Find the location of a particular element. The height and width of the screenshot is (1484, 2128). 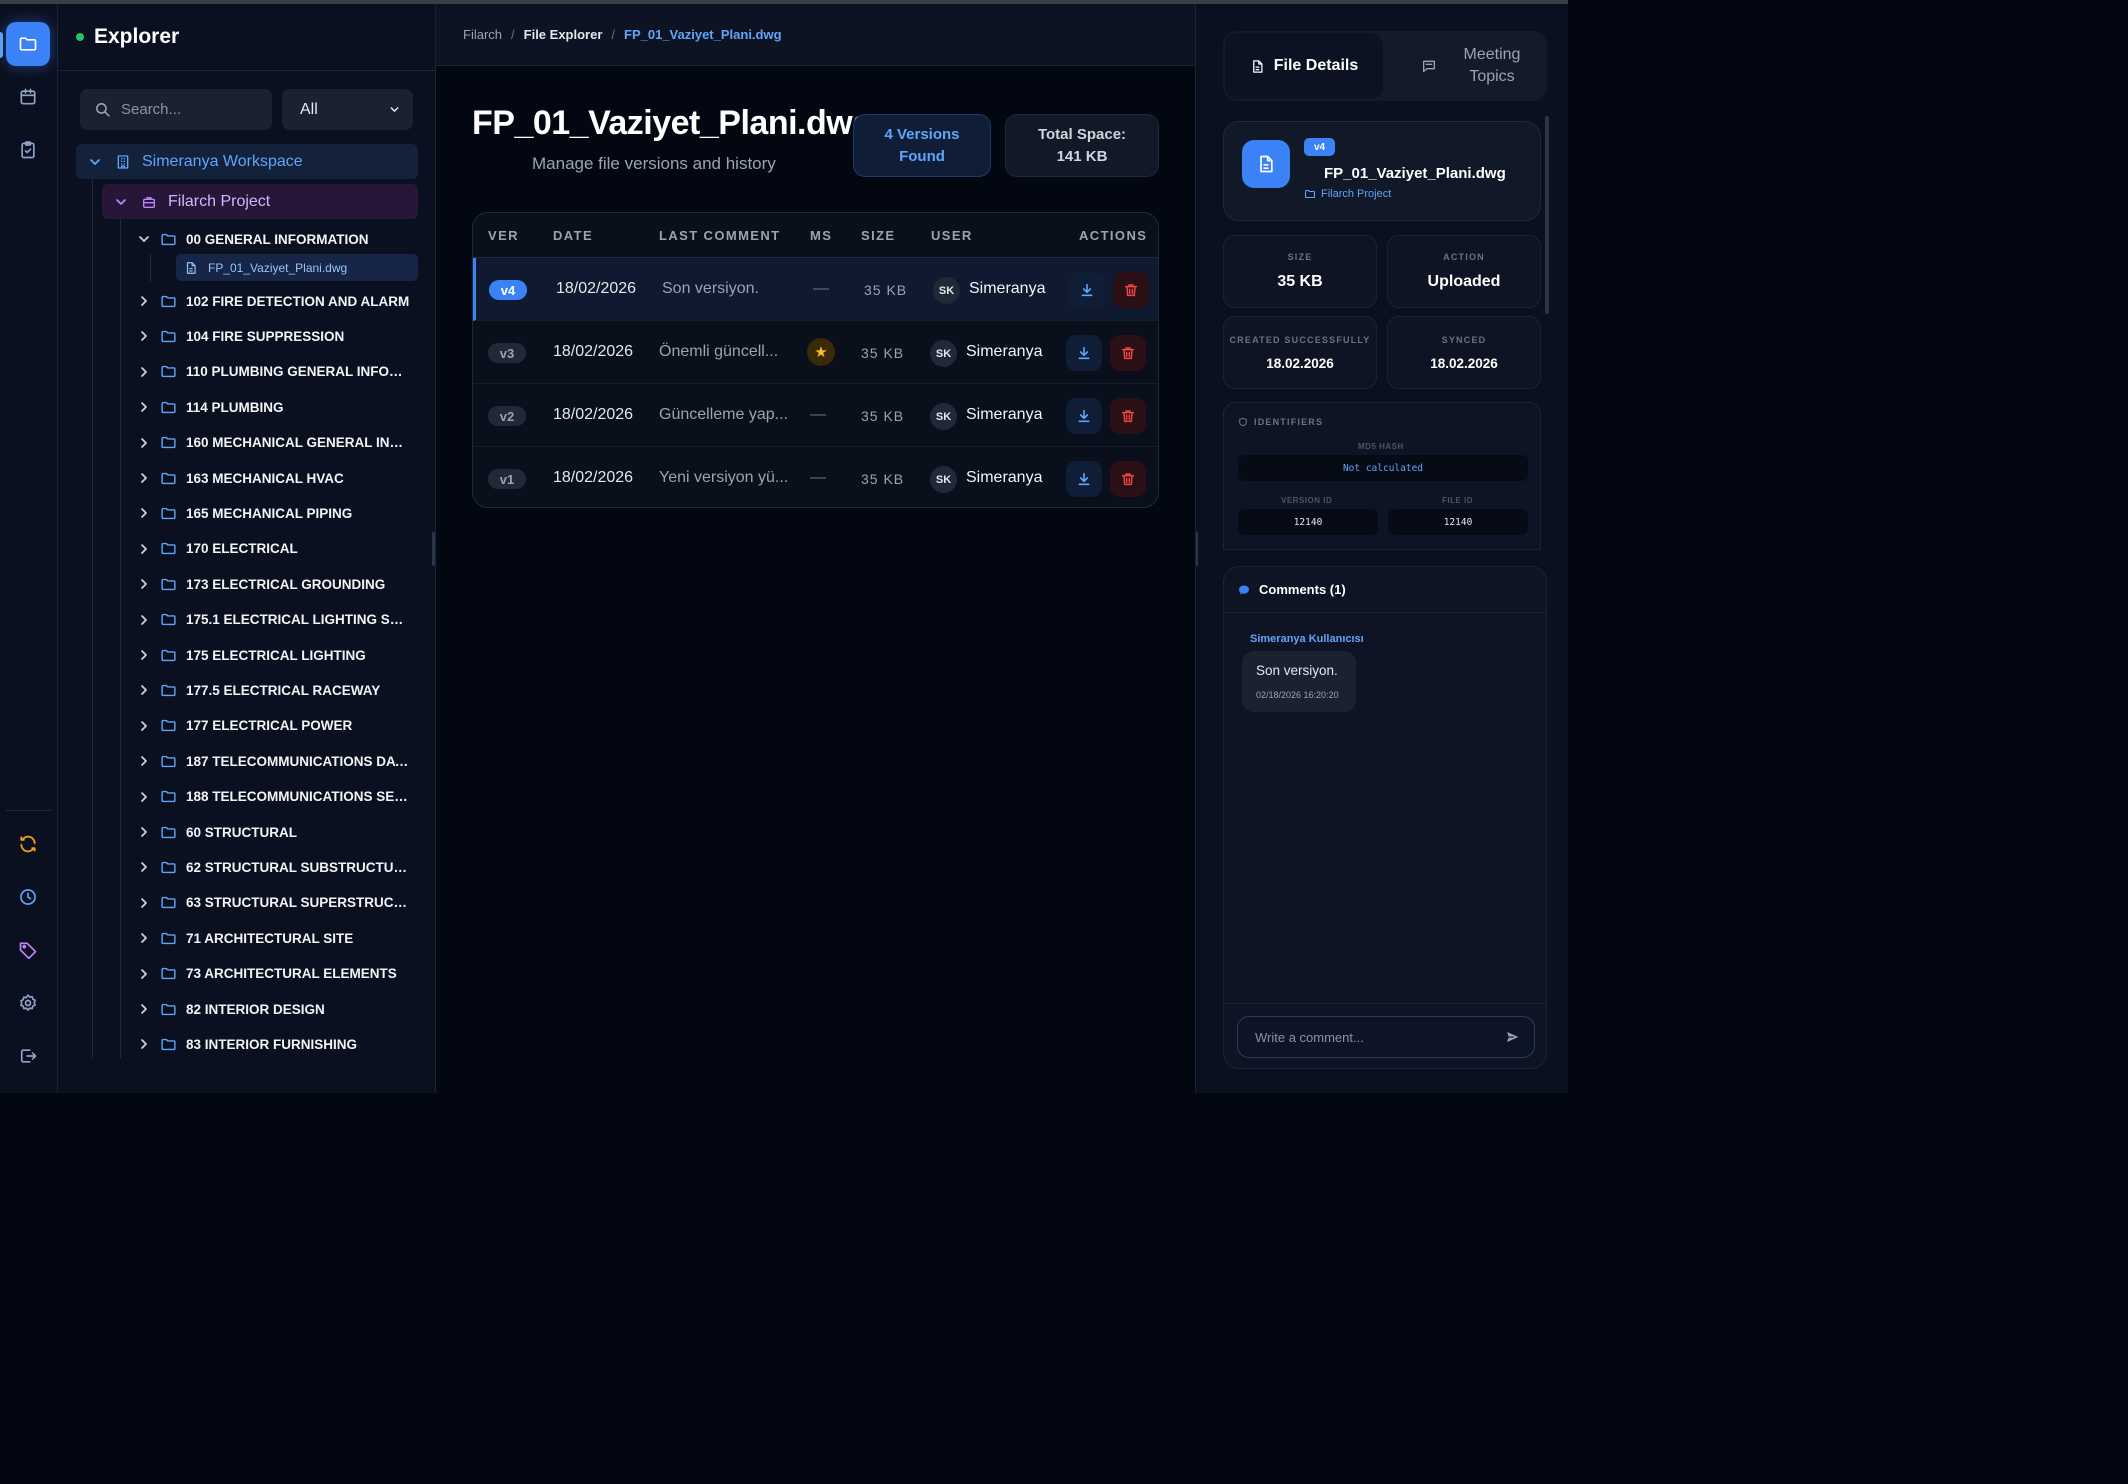

tree-folder: 165 MECHANICAL PIPING is located at coordinates (276, 513).